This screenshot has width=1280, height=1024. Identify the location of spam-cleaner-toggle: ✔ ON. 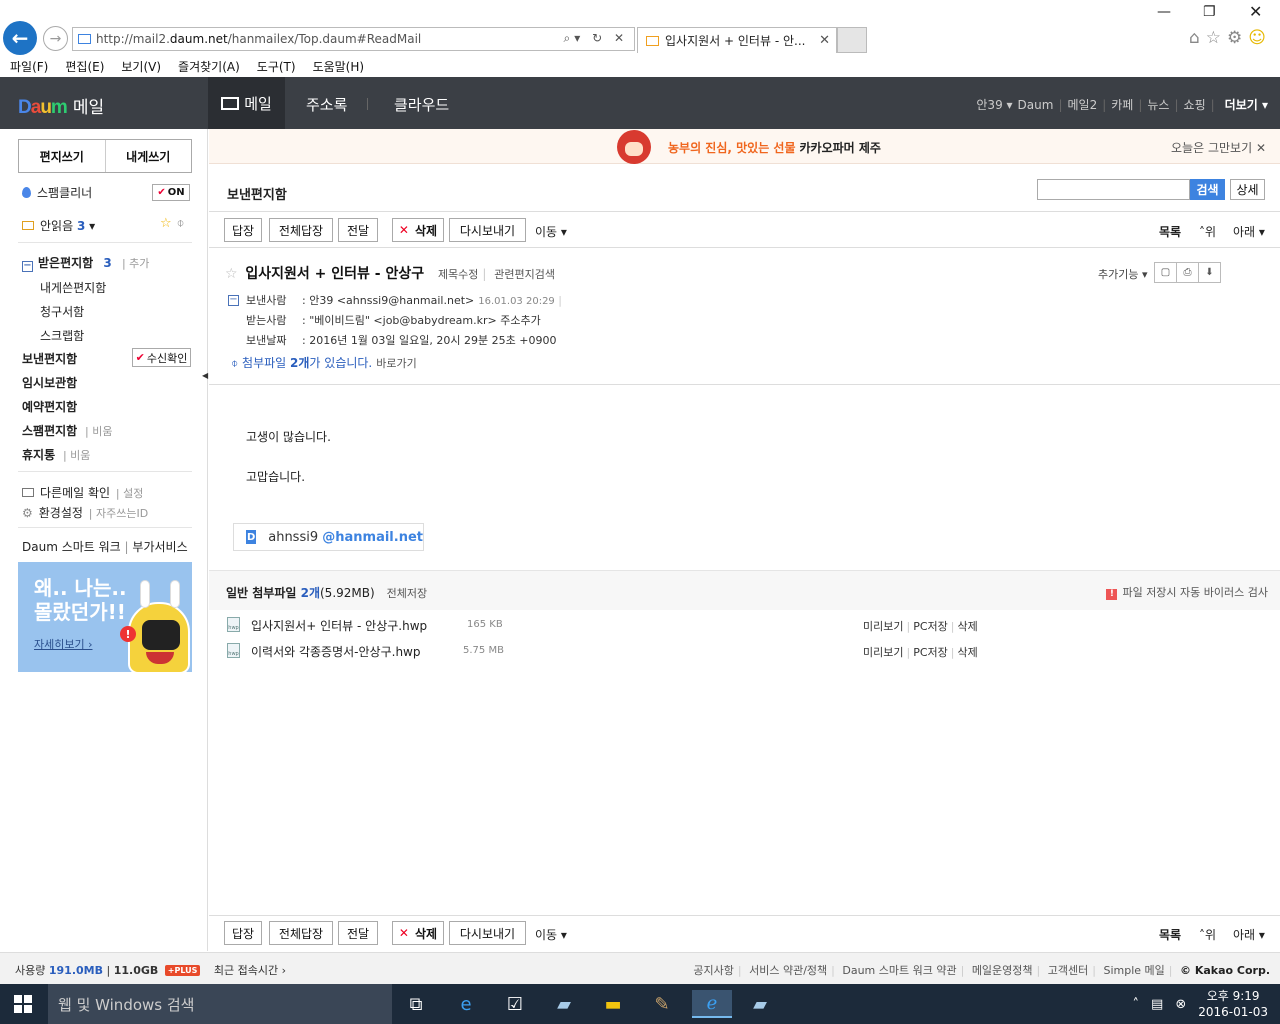
(171, 192).